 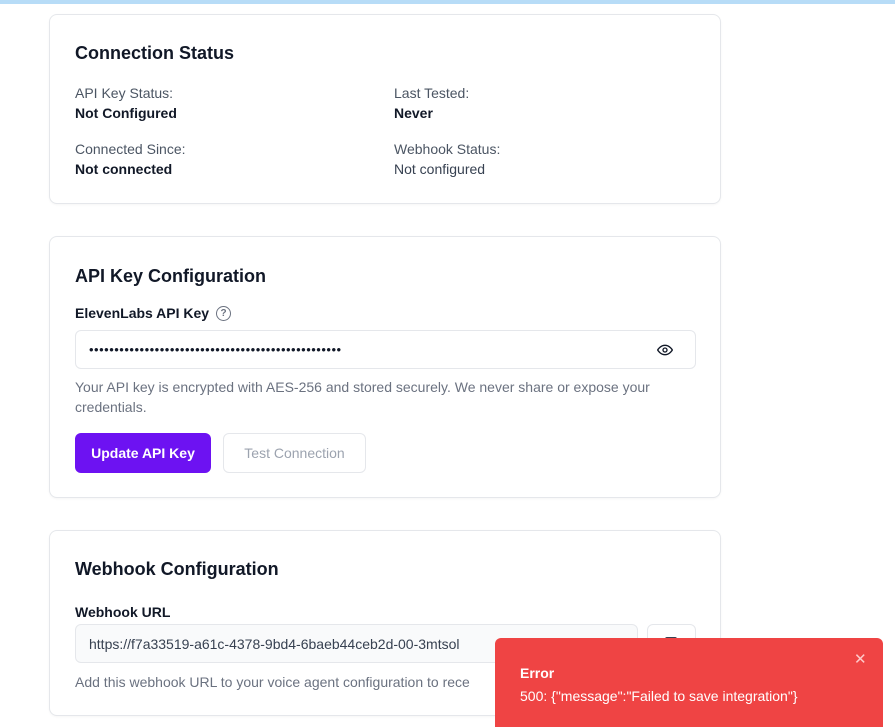 I want to click on webhook-configuration-title: Webhook Configuration, so click(x=177, y=569).